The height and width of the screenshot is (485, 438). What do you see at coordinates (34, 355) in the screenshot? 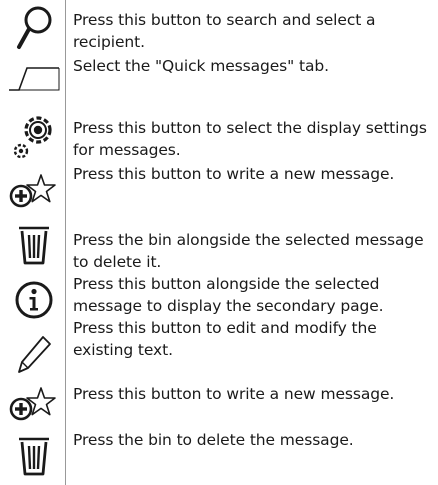
I see `pencil-icon` at bounding box center [34, 355].